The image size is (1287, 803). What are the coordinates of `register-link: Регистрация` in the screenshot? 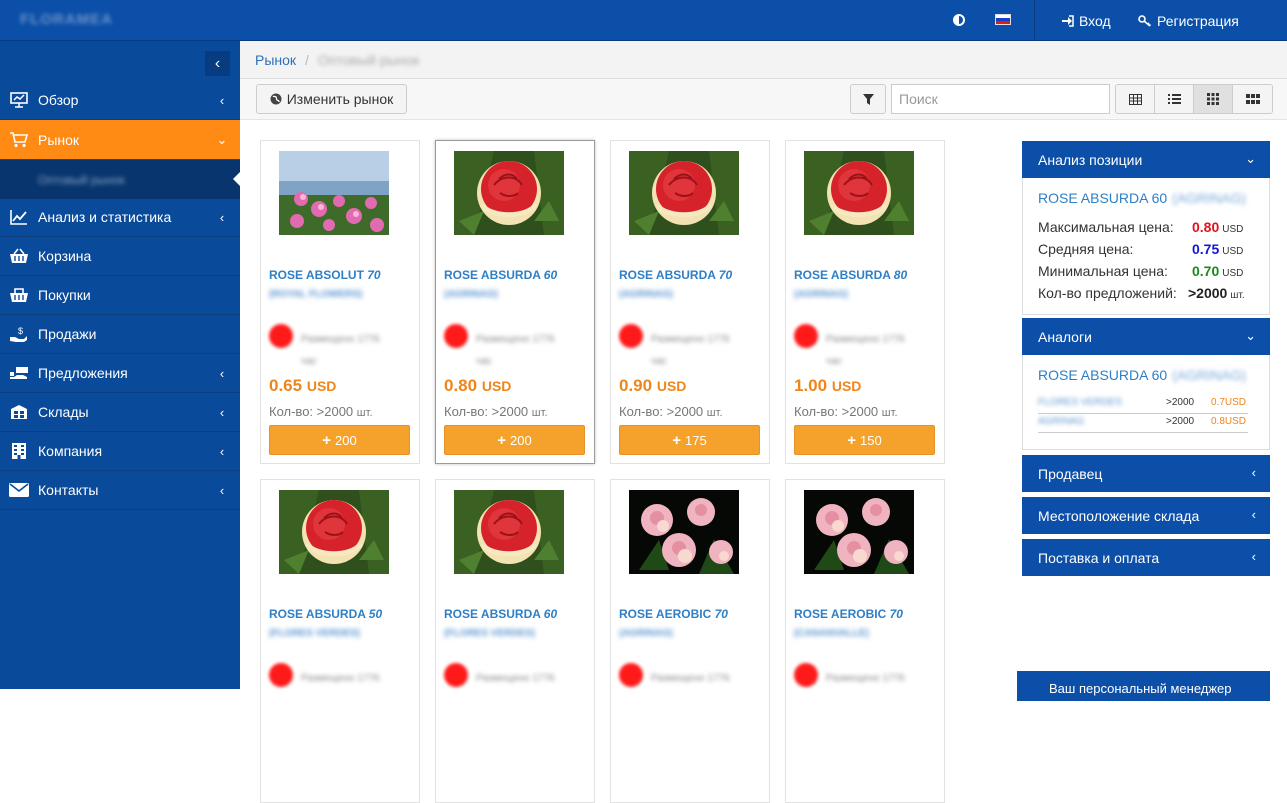 It's located at (1188, 21).